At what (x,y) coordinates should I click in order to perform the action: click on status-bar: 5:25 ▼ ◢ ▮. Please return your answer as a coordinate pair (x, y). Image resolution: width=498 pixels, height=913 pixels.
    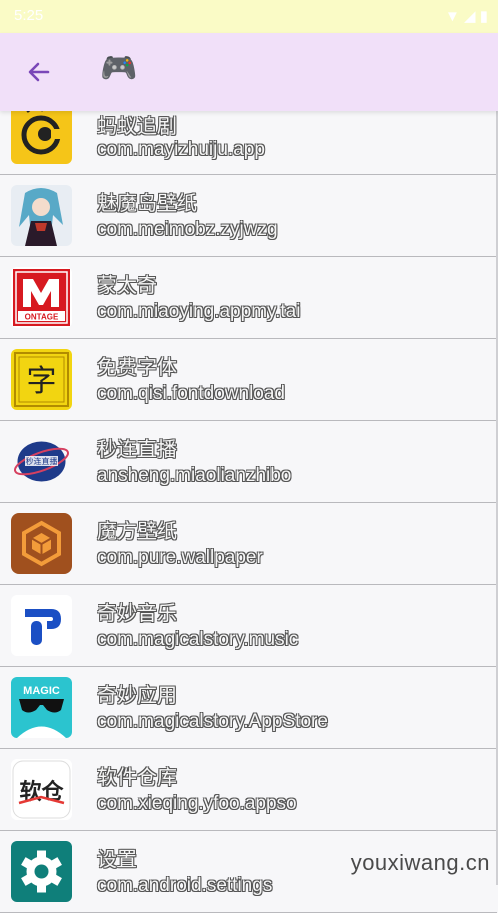
    Looking at the image, I should click on (249, 16).